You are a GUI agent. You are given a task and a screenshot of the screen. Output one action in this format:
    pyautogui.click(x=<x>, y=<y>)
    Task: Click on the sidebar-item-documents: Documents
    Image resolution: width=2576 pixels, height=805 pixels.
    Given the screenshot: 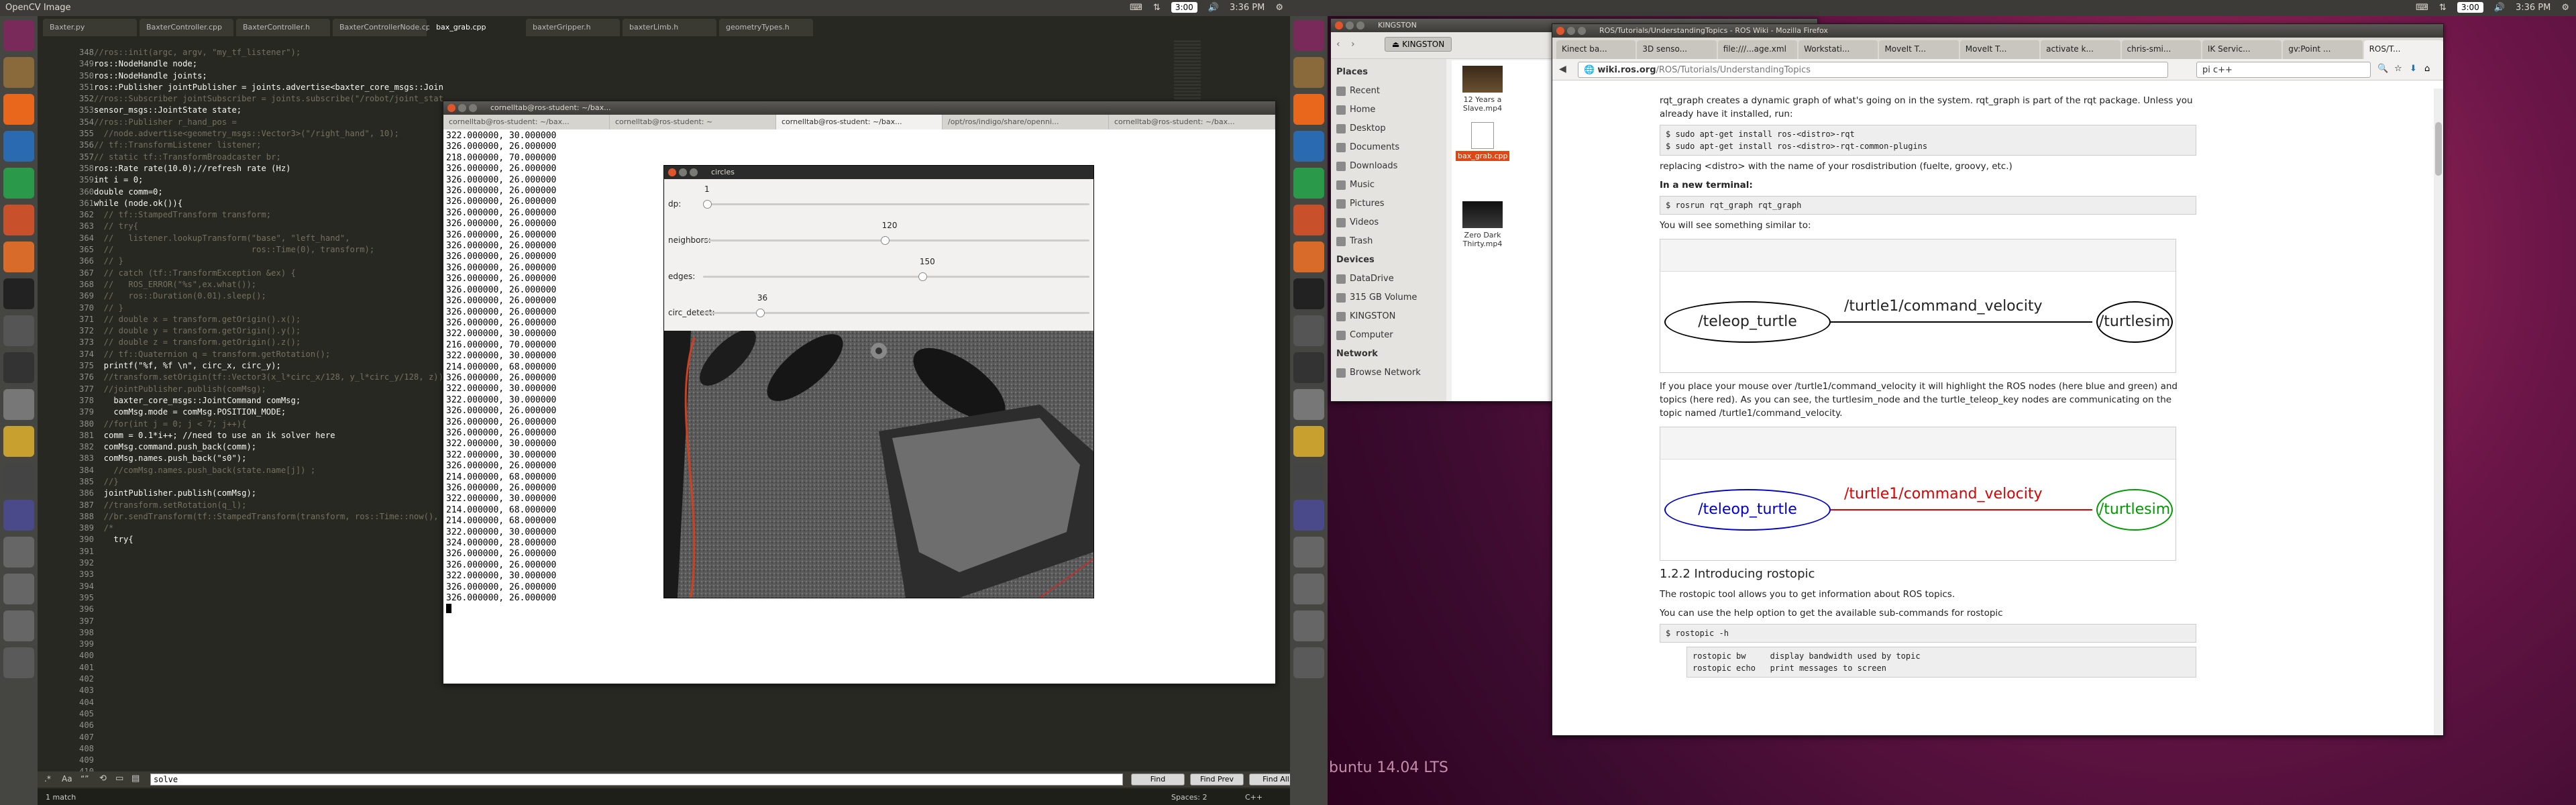 What is the action you would take?
    pyautogui.click(x=1388, y=147)
    